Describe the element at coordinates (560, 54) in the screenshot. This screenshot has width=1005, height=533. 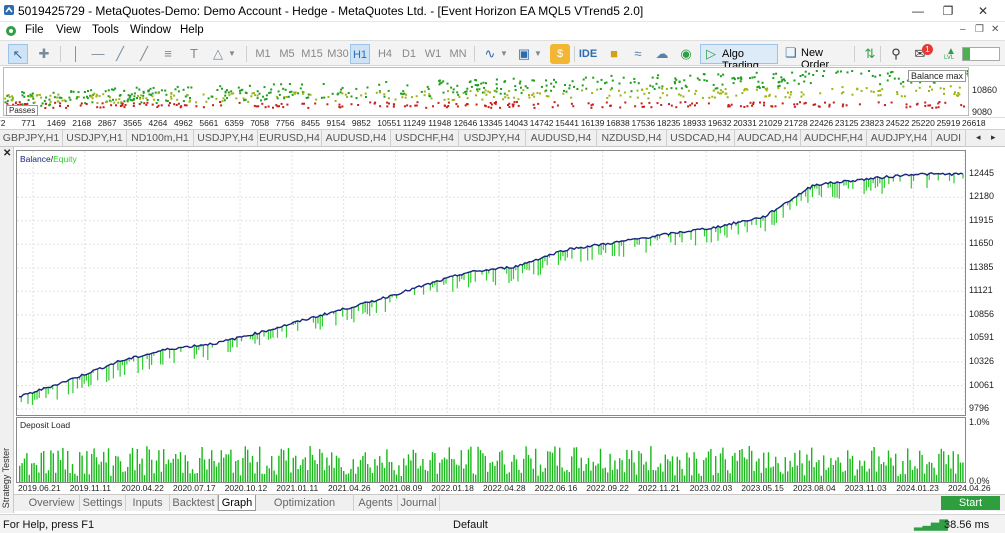
I see `dollar-icon: $` at that location.